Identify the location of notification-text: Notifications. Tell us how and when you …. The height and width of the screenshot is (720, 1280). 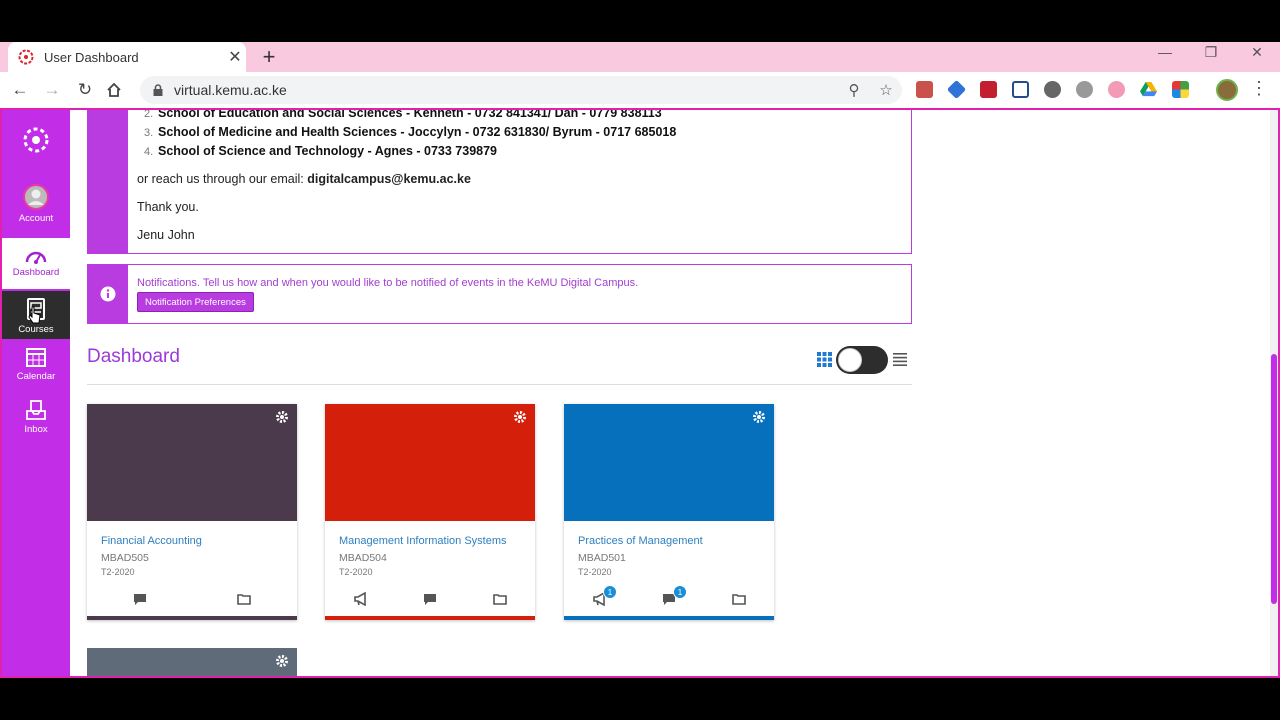
(388, 283).